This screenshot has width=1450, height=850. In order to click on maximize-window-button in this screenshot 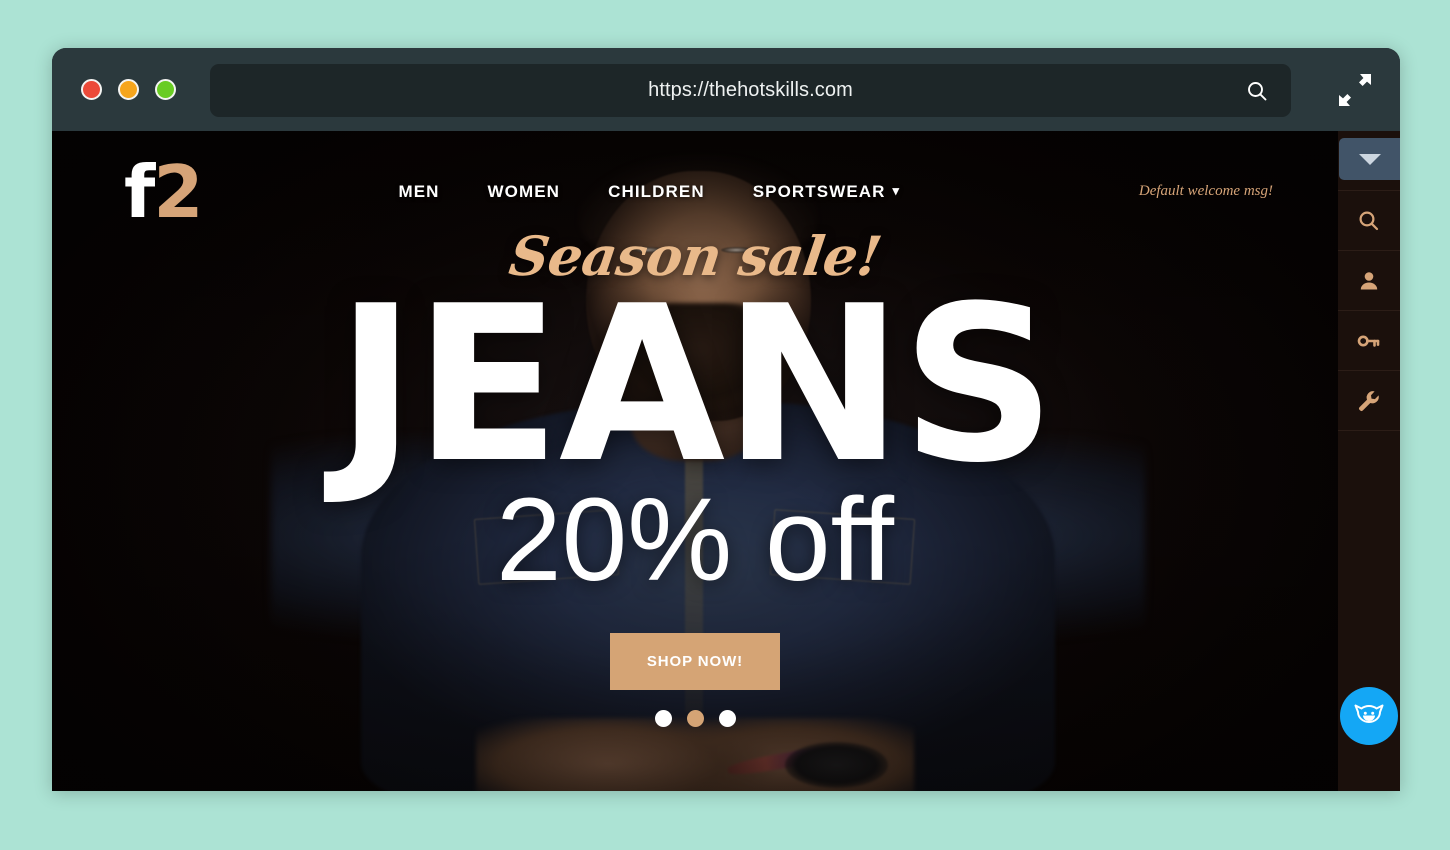, I will do `click(165, 89)`.